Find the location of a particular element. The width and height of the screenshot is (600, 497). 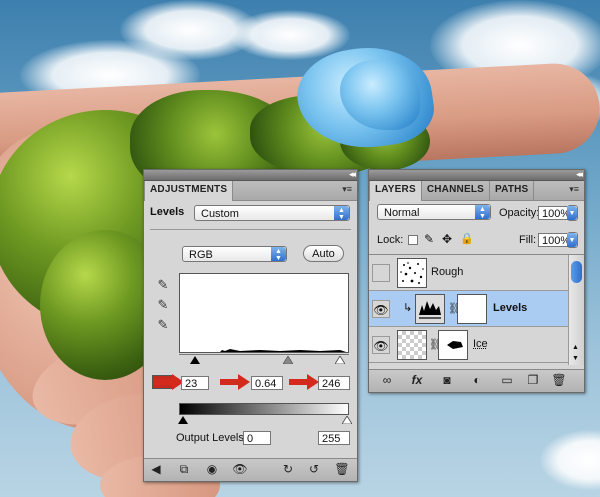

opacity-field: 100% is located at coordinates (554, 213).